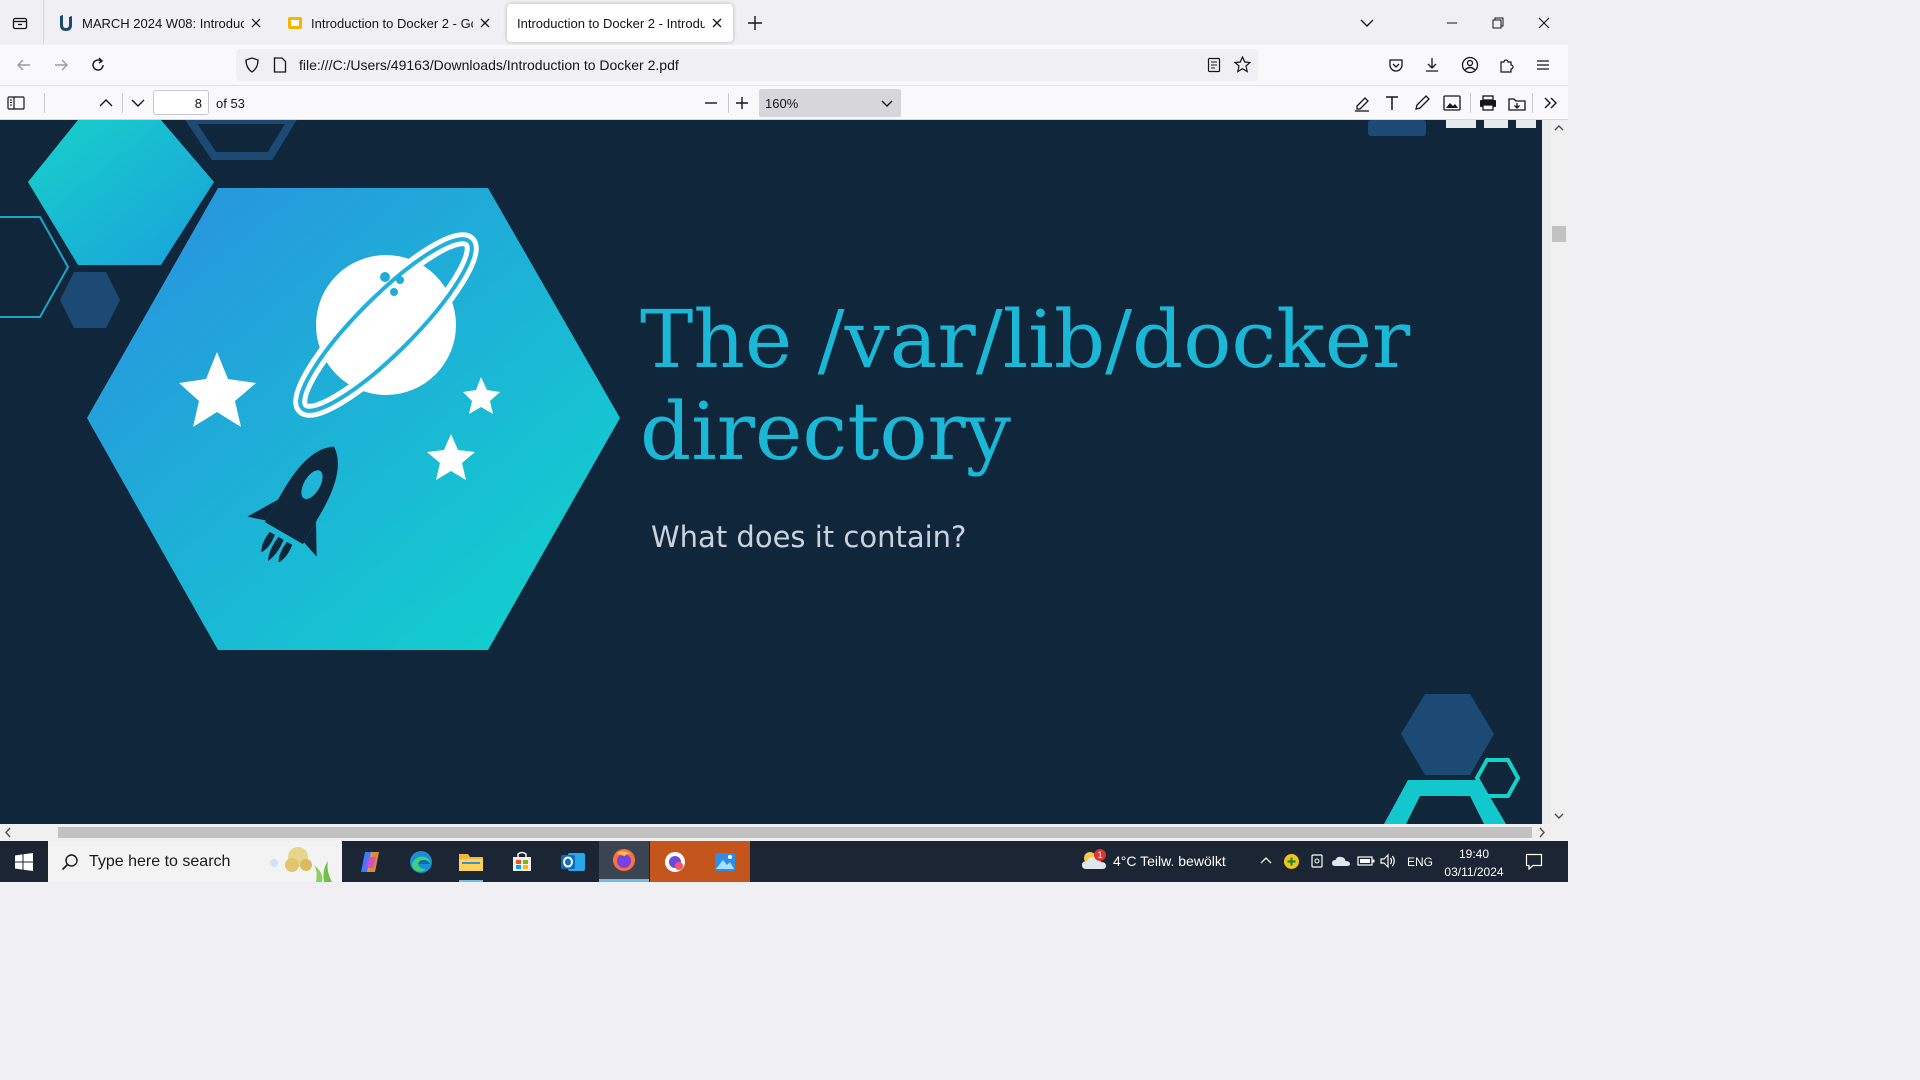 The image size is (1920, 1080). What do you see at coordinates (1214, 66) in the screenshot?
I see `reader-view-icon` at bounding box center [1214, 66].